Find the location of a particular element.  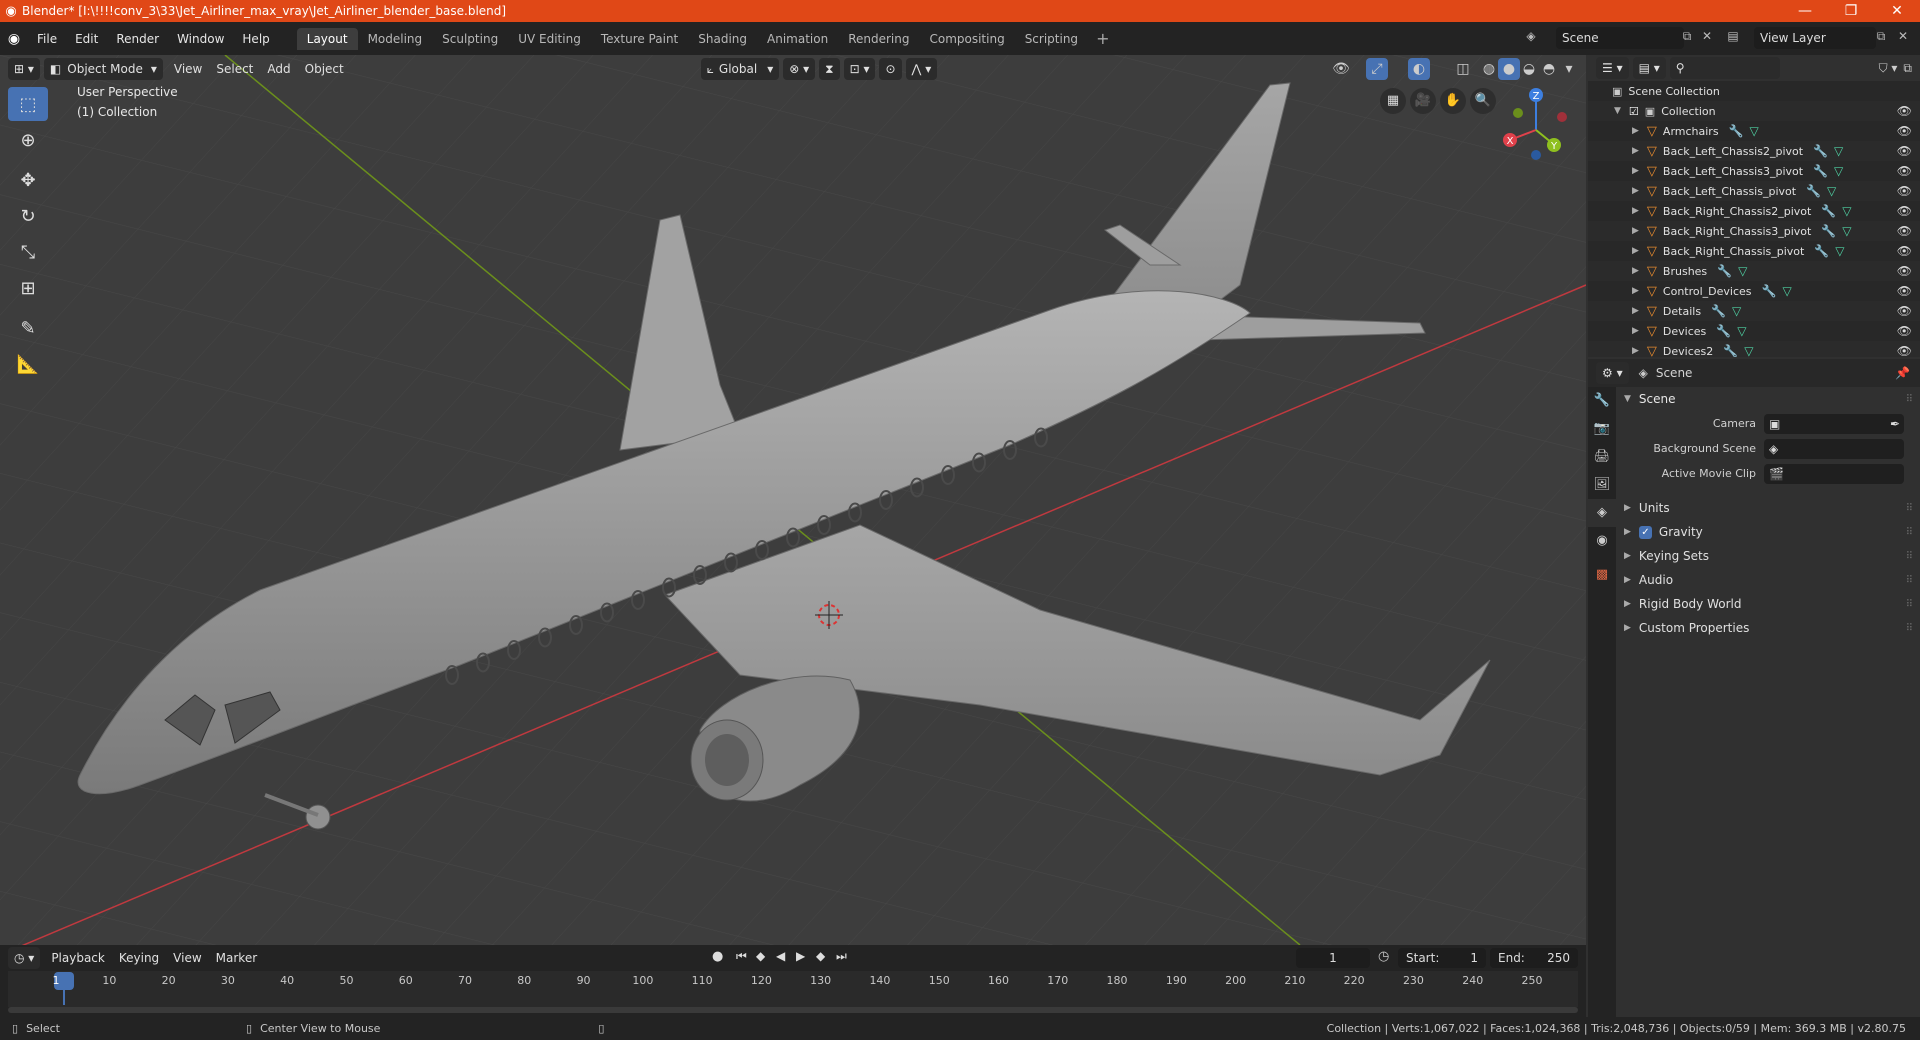

xray-toggle-icon: ◫ is located at coordinates (1463, 69).